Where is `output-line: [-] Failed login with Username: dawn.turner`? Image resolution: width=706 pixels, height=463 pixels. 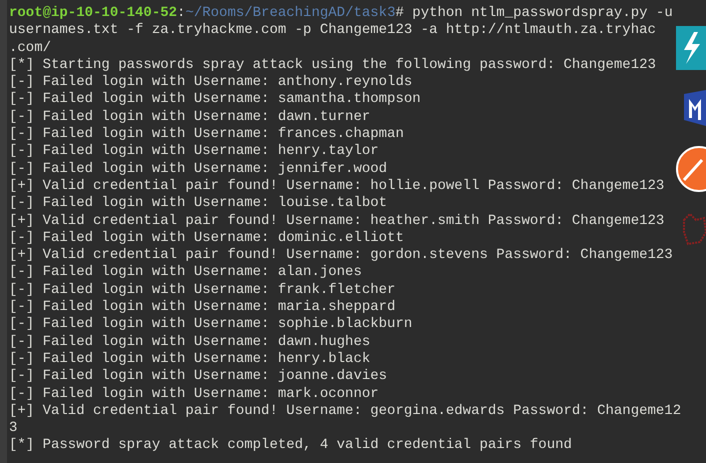
output-line: [-] Failed login with Username: dawn.turner is located at coordinates (189, 116).